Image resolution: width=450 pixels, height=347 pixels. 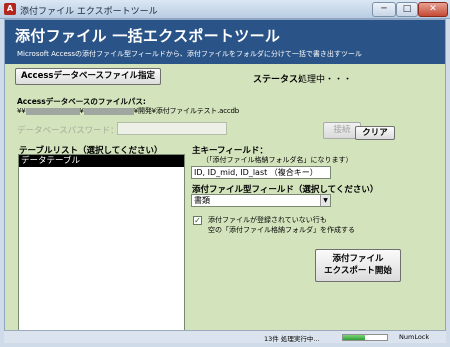 I want to click on primary-key-field: ID, ID_mid, ID_last （複合キー）, so click(x=261, y=172).